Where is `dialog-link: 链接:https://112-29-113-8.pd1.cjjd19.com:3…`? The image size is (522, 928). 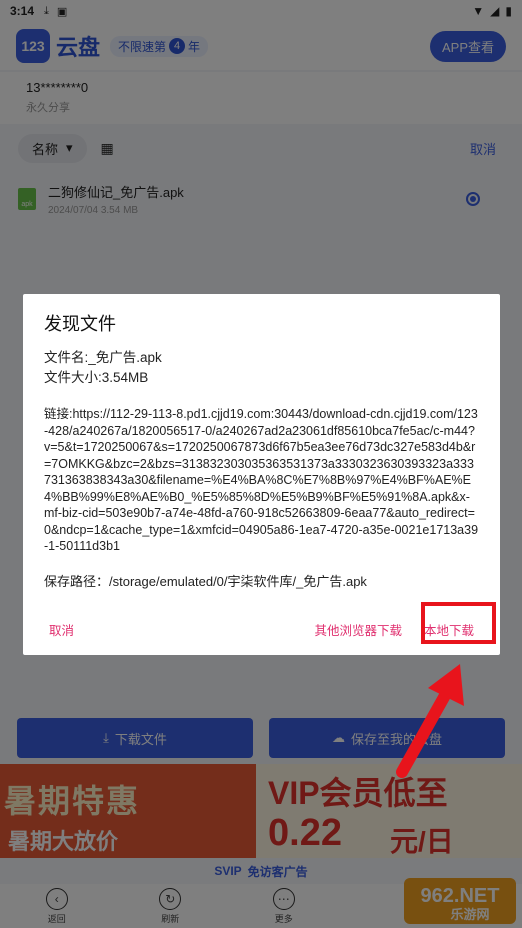 dialog-link: 链接:https://112-29-113-8.pd1.cjjd19.com:3… is located at coordinates (261, 480).